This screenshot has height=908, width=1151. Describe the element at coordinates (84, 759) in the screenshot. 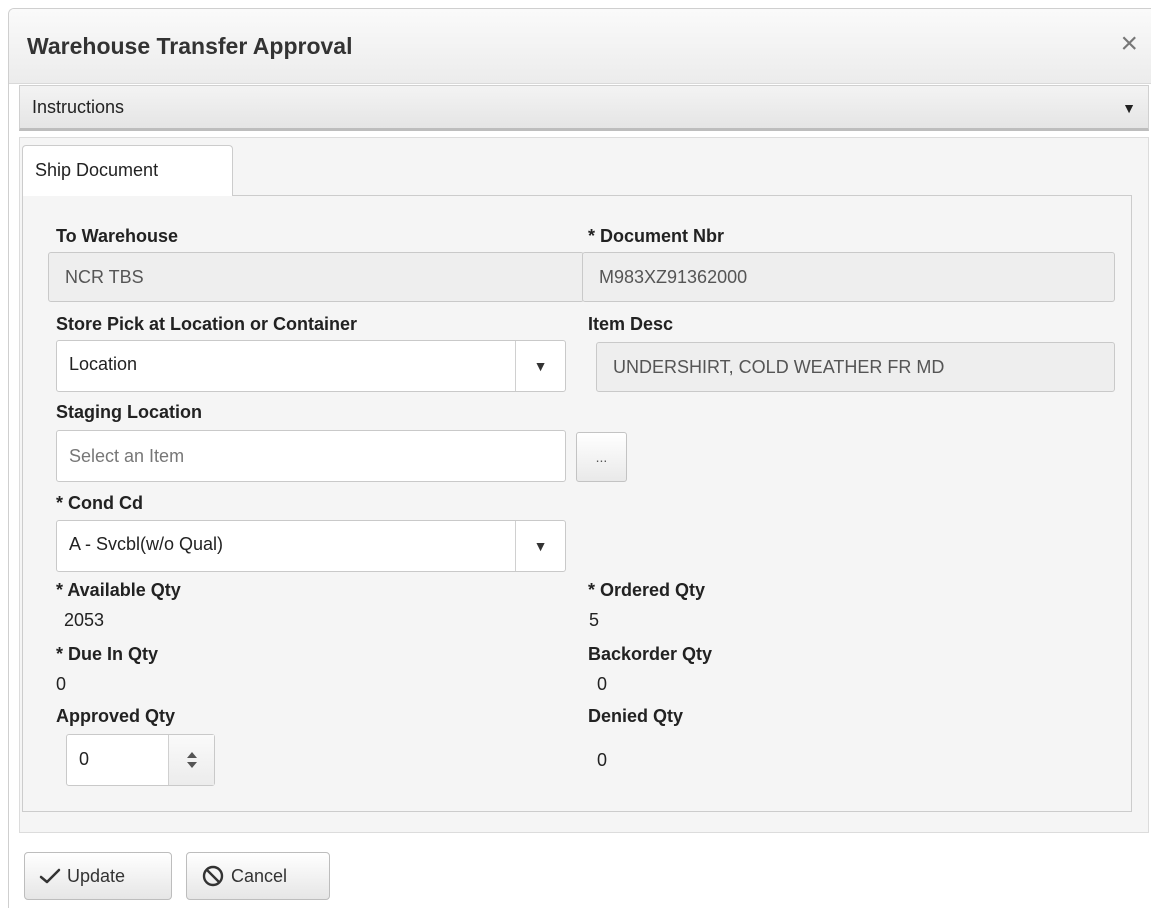

I see `approved-qty-value: 0` at that location.